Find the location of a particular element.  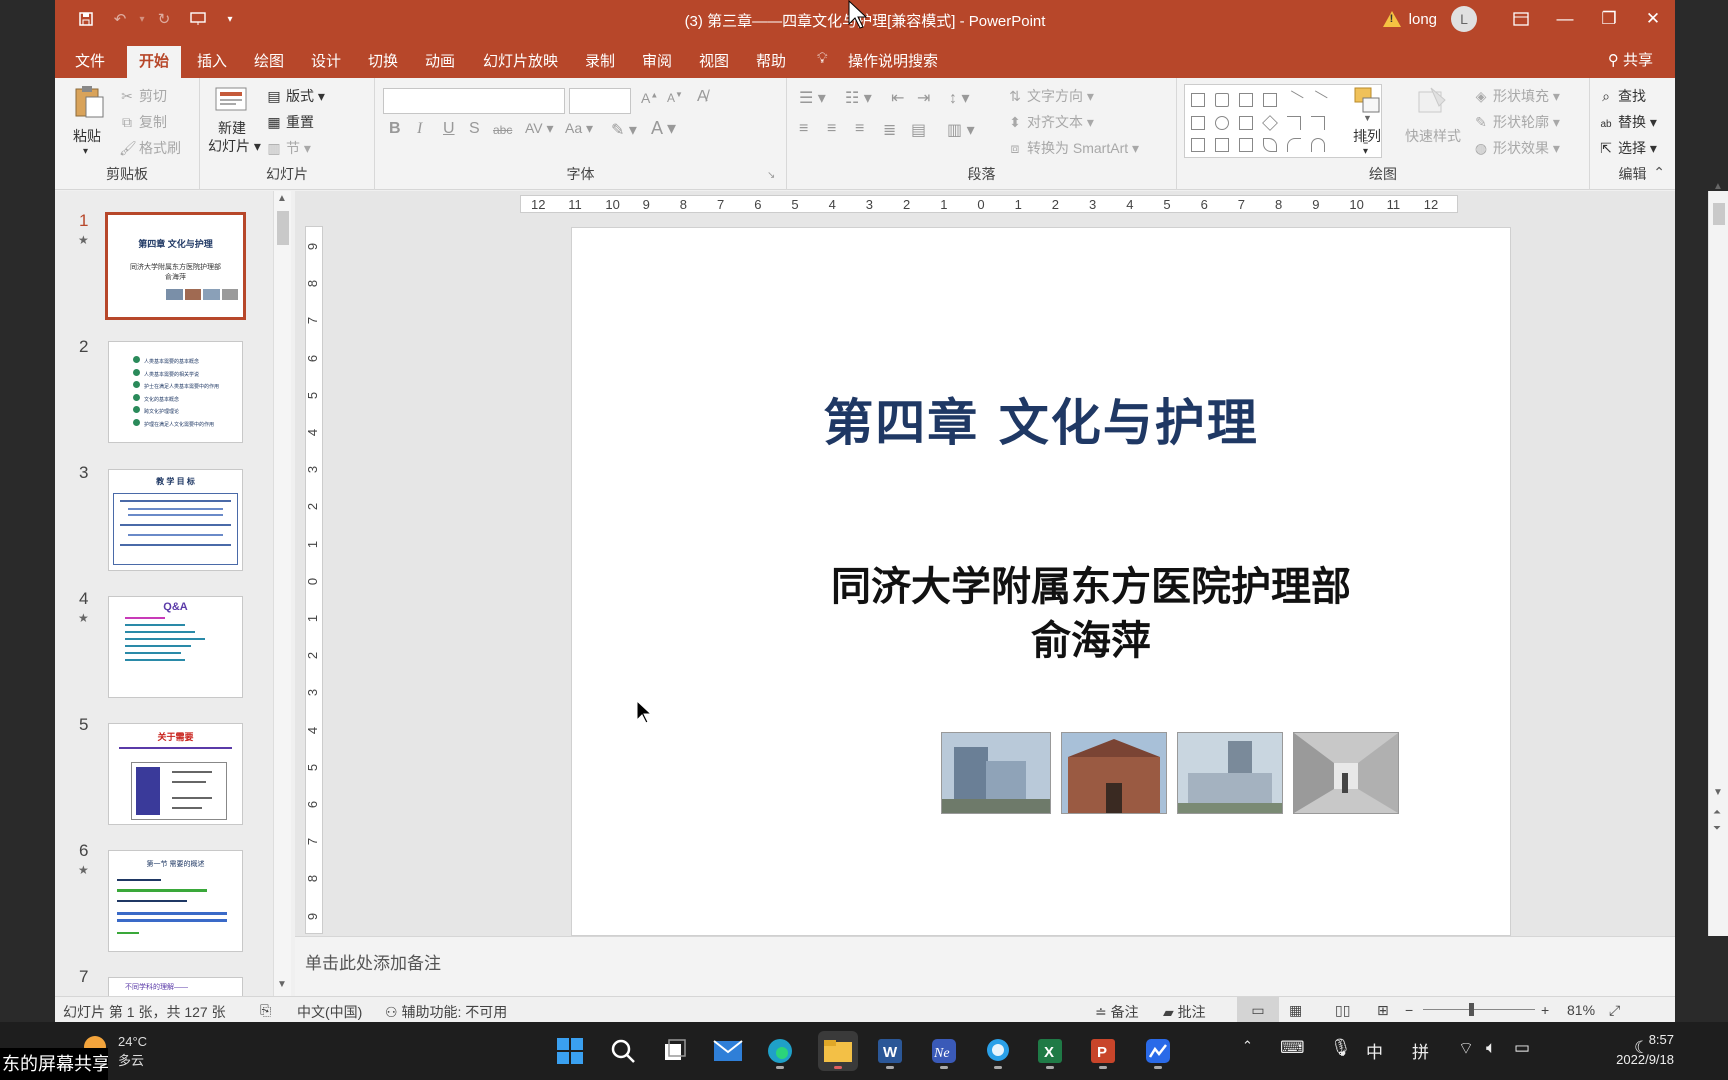

ribbon-display-options-icon is located at coordinates (1521, 19).